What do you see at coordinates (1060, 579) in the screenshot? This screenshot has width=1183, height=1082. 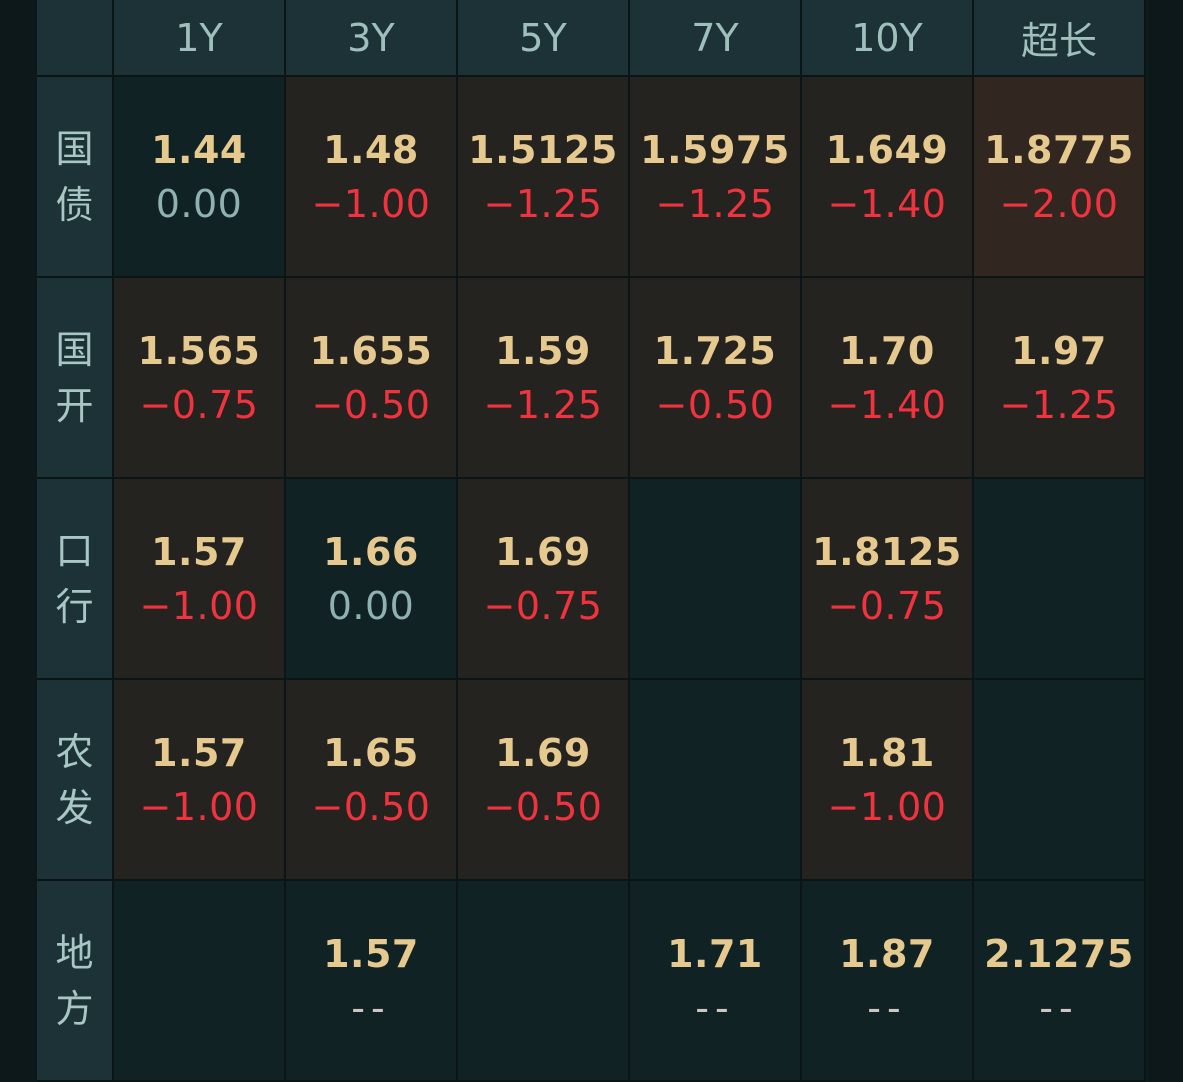 I see `quote-cell-exim-超长` at bounding box center [1060, 579].